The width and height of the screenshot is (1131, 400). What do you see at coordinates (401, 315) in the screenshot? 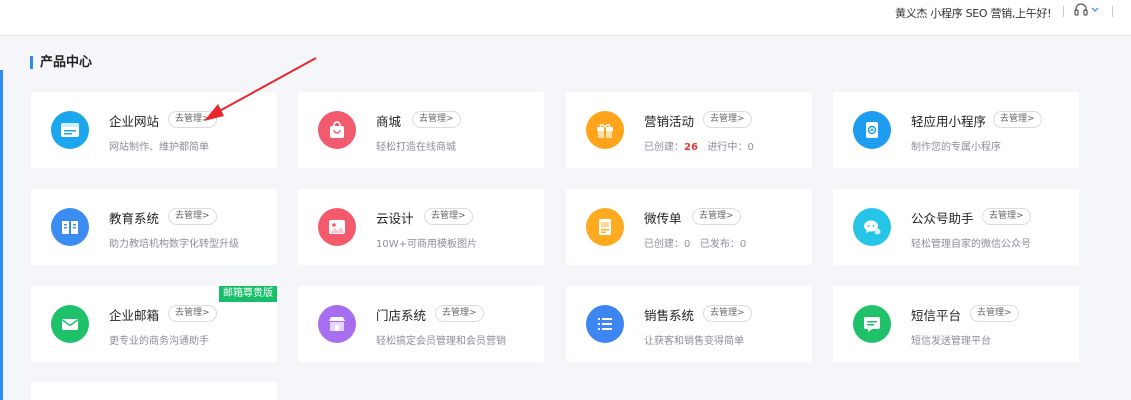
I see `card-title: 门店系统` at bounding box center [401, 315].